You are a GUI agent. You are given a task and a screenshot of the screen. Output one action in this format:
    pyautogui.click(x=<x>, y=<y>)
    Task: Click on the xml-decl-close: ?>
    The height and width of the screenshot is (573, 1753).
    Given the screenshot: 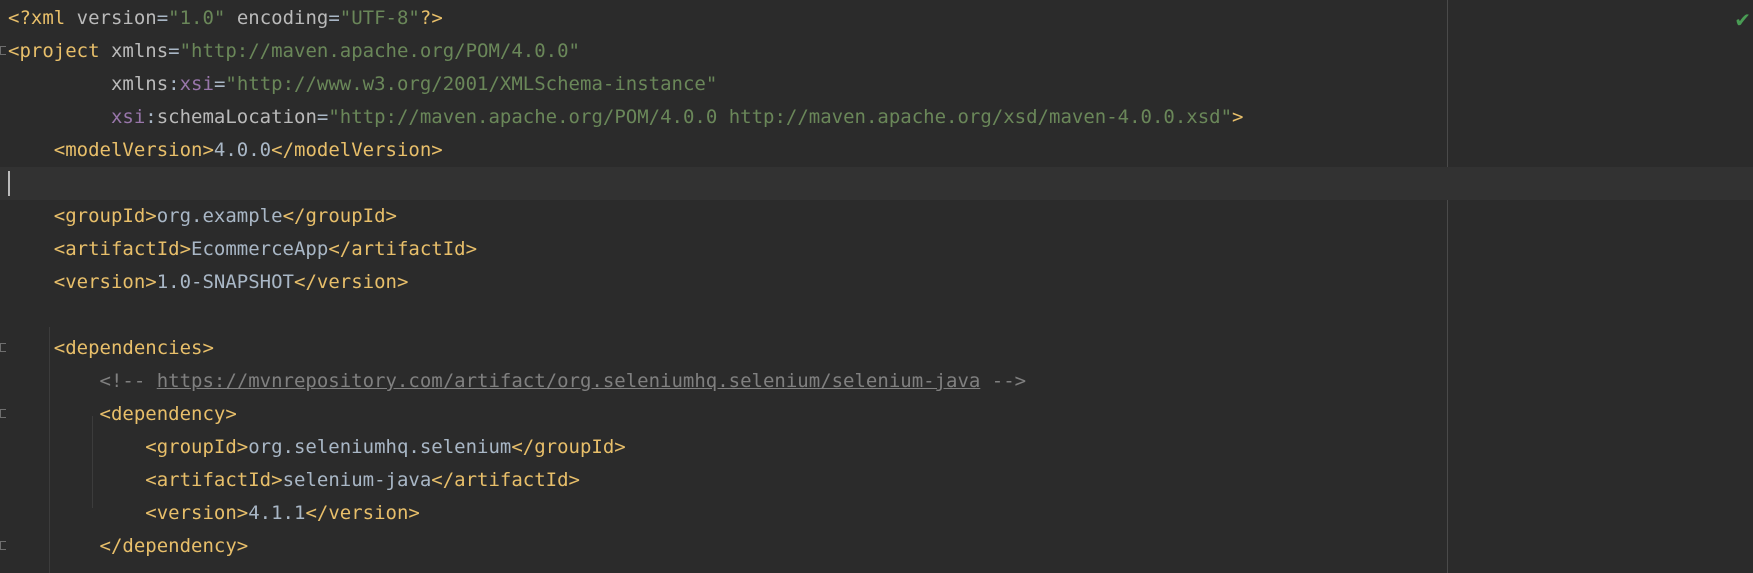 What is the action you would take?
    pyautogui.click(x=431, y=18)
    